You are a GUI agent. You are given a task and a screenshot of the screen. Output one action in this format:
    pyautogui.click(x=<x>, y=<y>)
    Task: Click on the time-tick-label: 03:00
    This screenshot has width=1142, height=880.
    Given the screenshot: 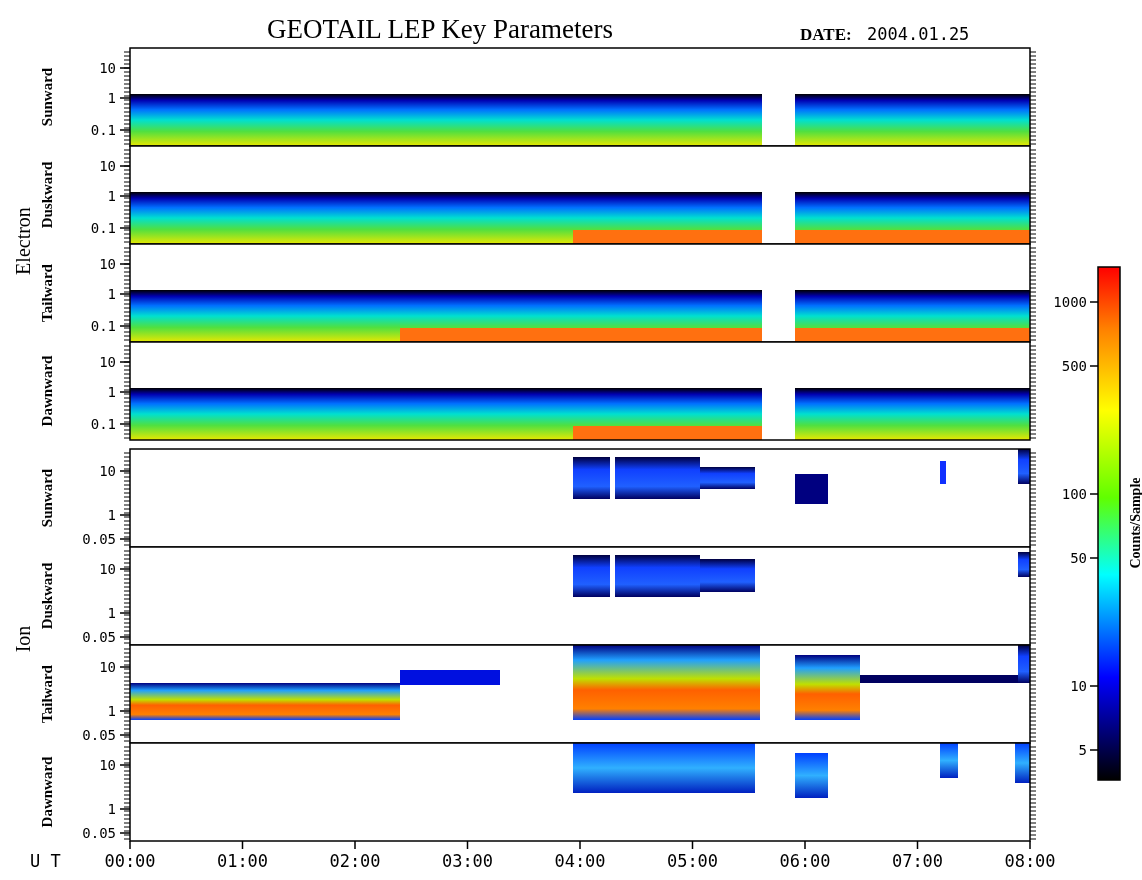 What is the action you would take?
    pyautogui.click(x=467, y=861)
    